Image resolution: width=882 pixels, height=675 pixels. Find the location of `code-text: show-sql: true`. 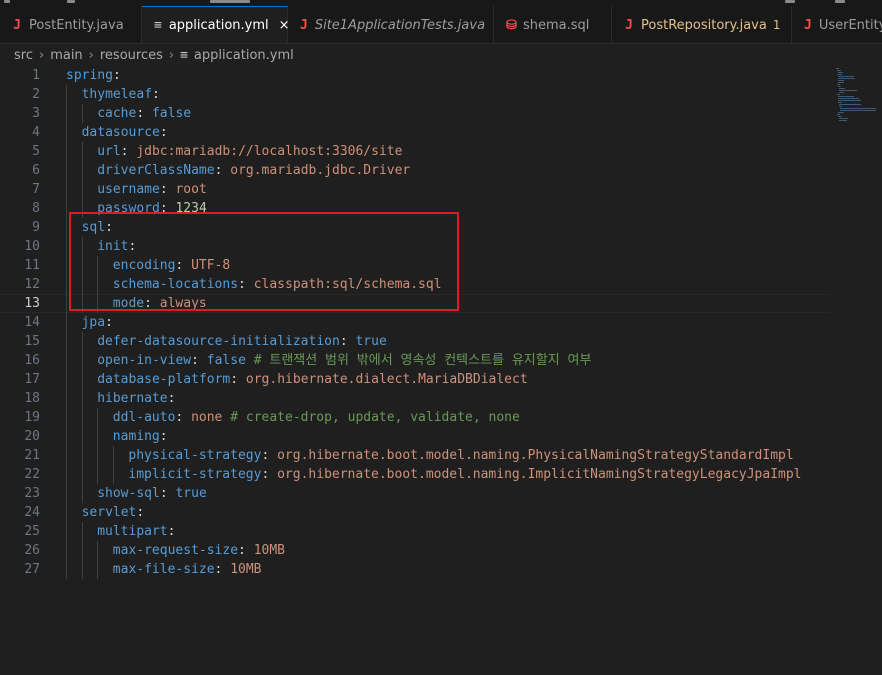

code-text: show-sql: true is located at coordinates (152, 493).